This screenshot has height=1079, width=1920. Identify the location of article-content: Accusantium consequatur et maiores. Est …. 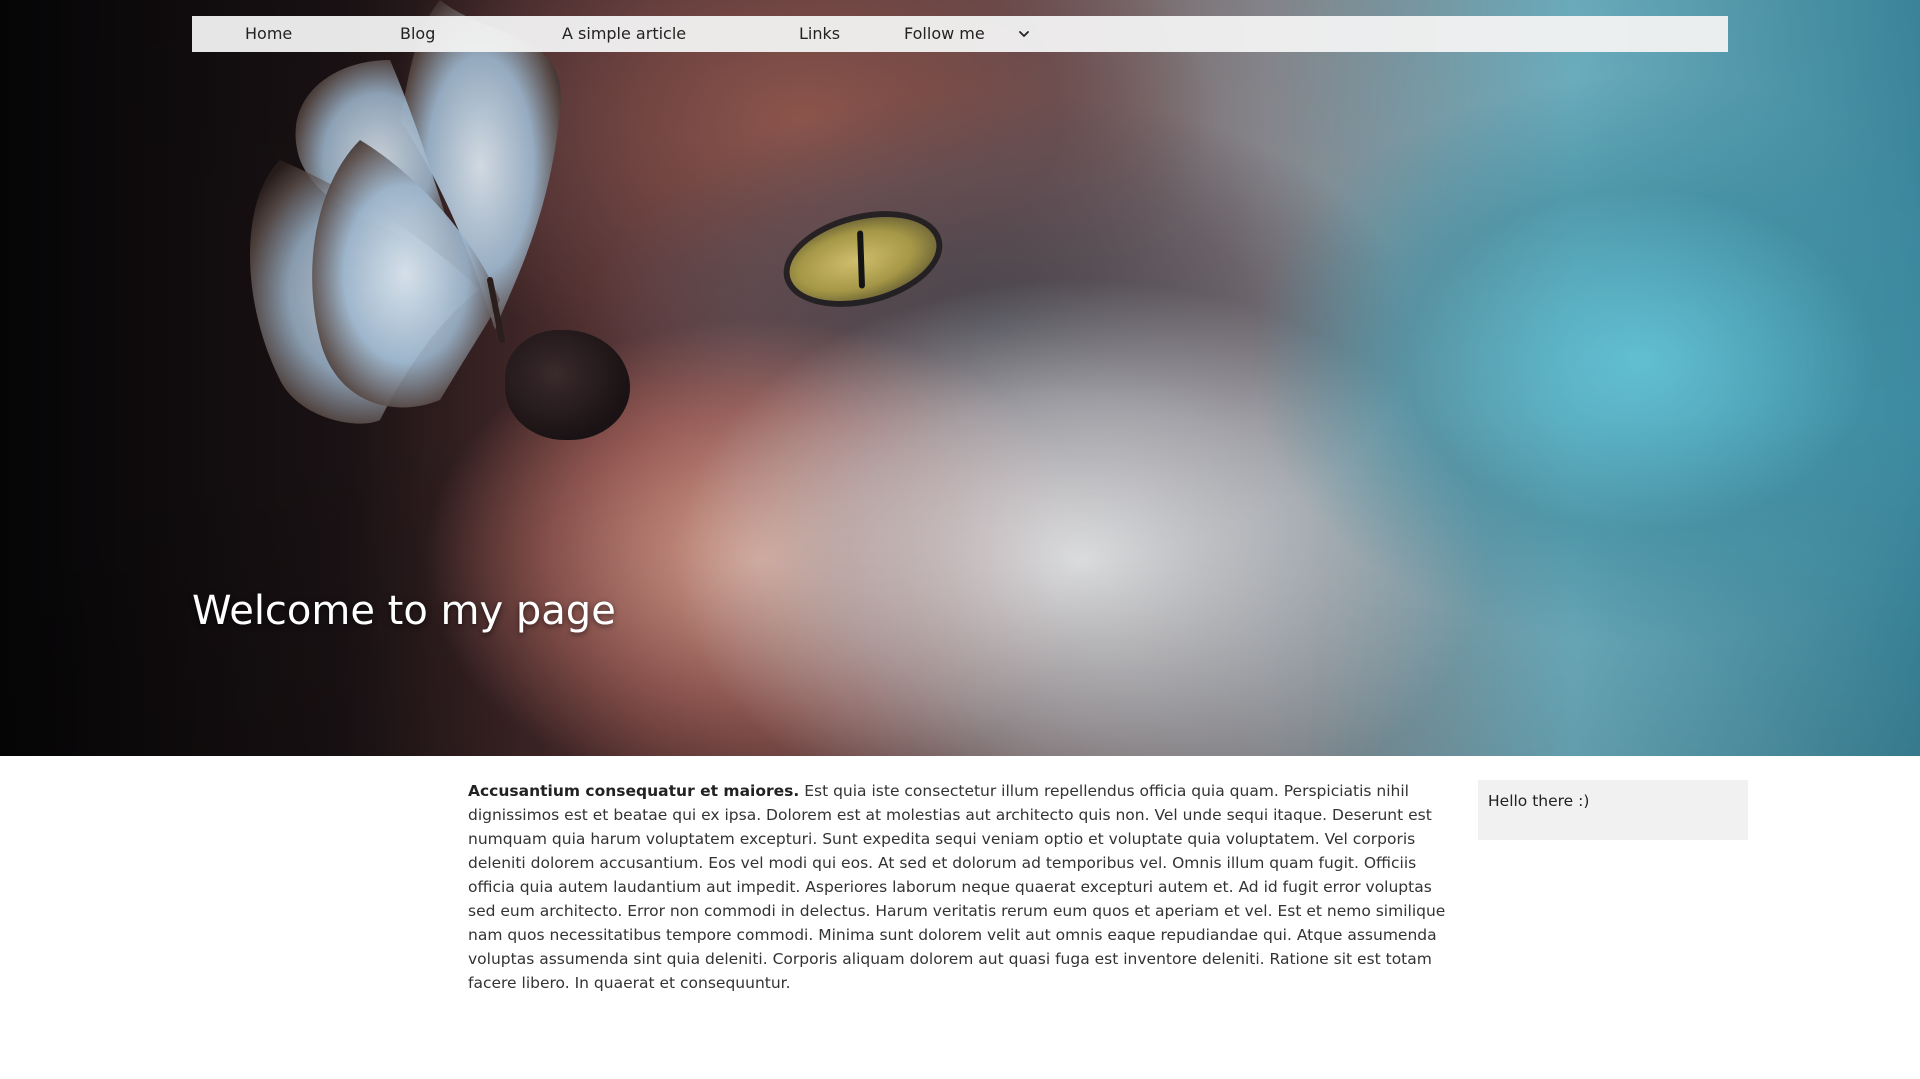
(959, 887).